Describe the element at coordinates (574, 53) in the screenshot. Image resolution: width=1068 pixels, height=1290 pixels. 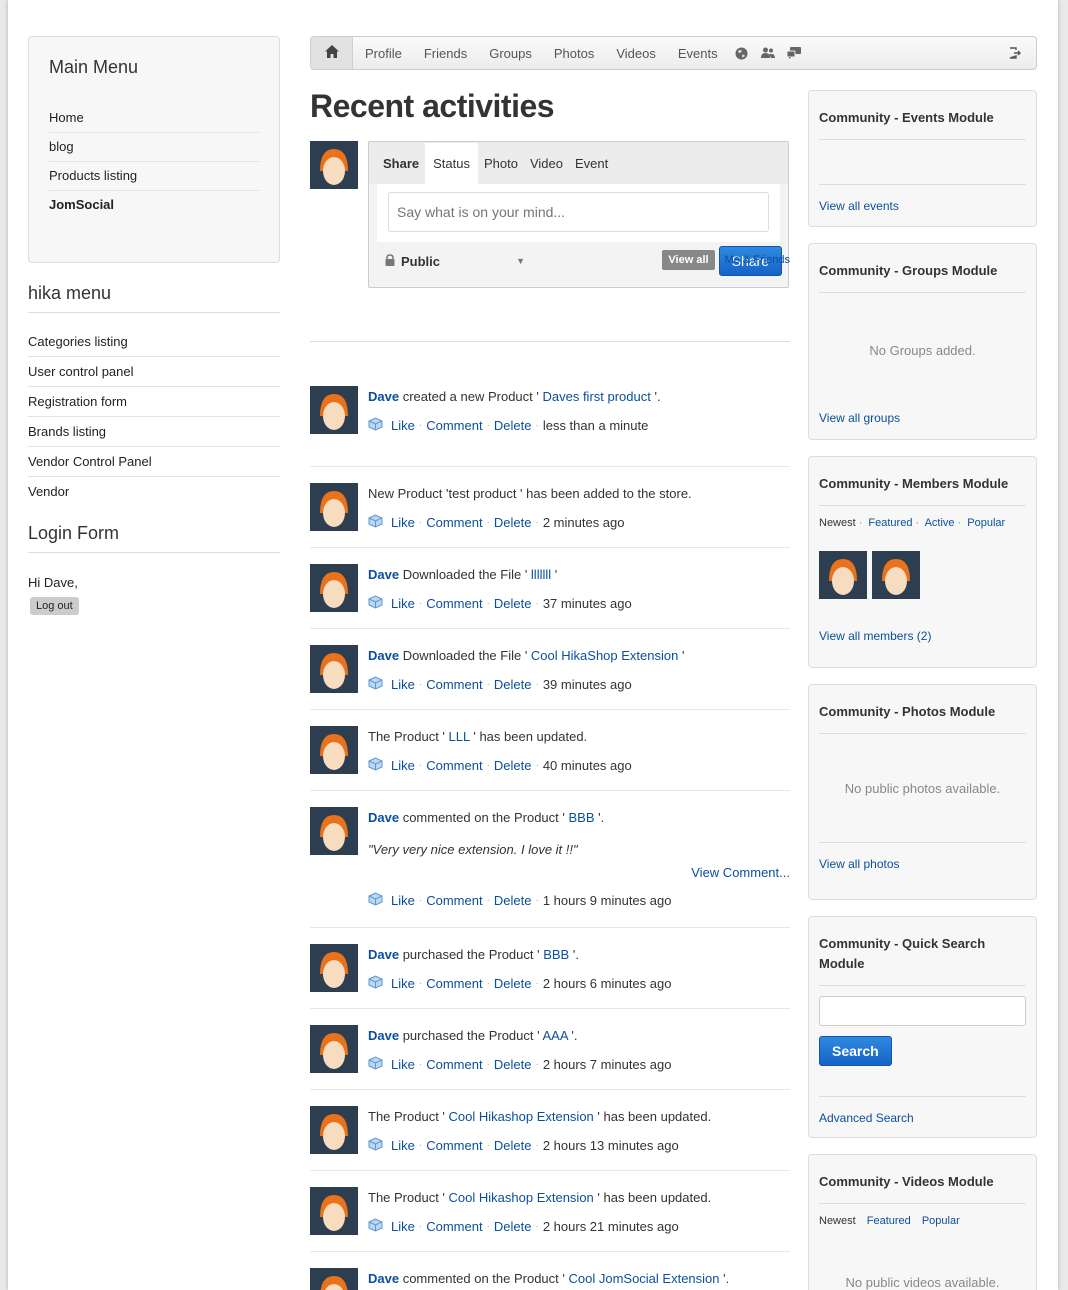
I see `nav-photos: Photos` at that location.